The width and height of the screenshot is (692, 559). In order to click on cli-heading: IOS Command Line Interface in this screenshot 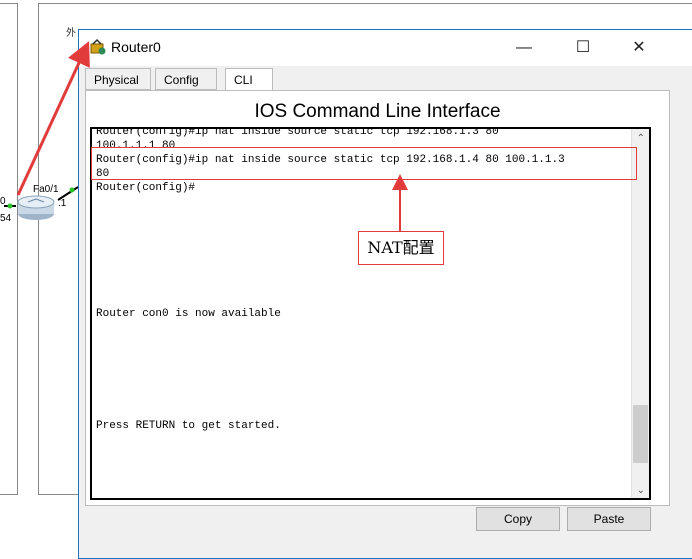, I will do `click(377, 111)`.